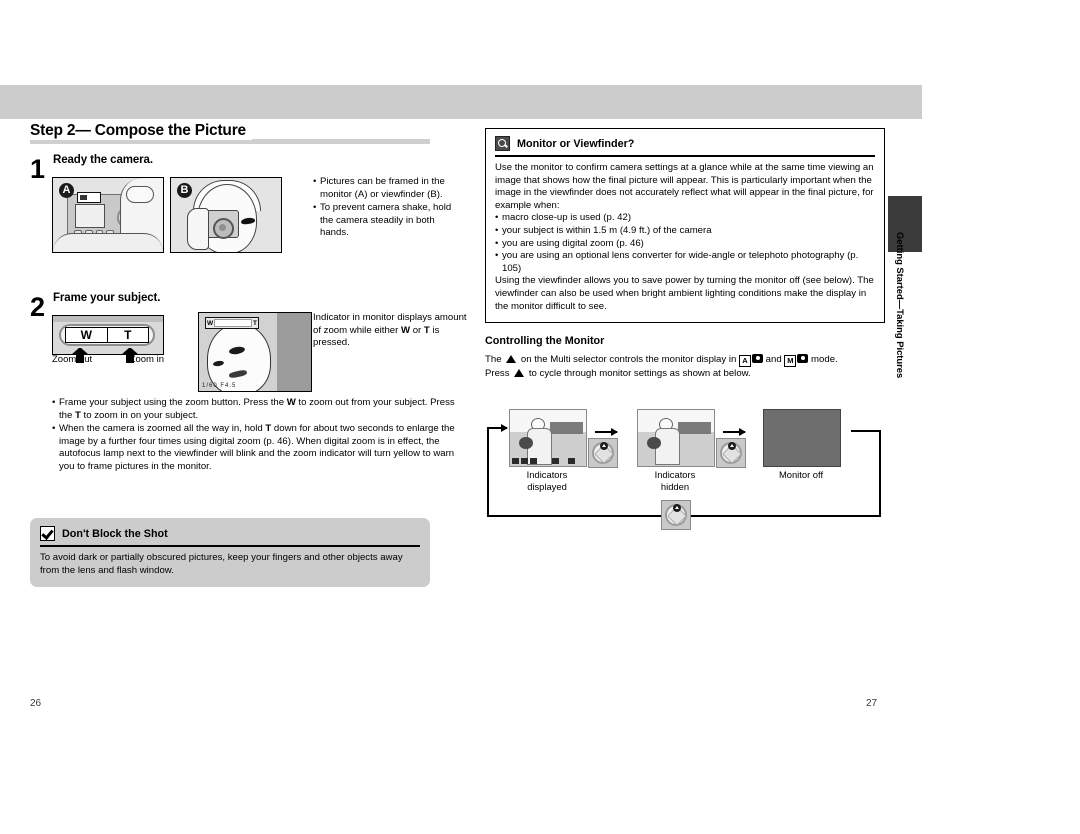 The width and height of the screenshot is (1080, 834). Describe the element at coordinates (824, 360) in the screenshot. I see `text-fragment: mode.` at that location.